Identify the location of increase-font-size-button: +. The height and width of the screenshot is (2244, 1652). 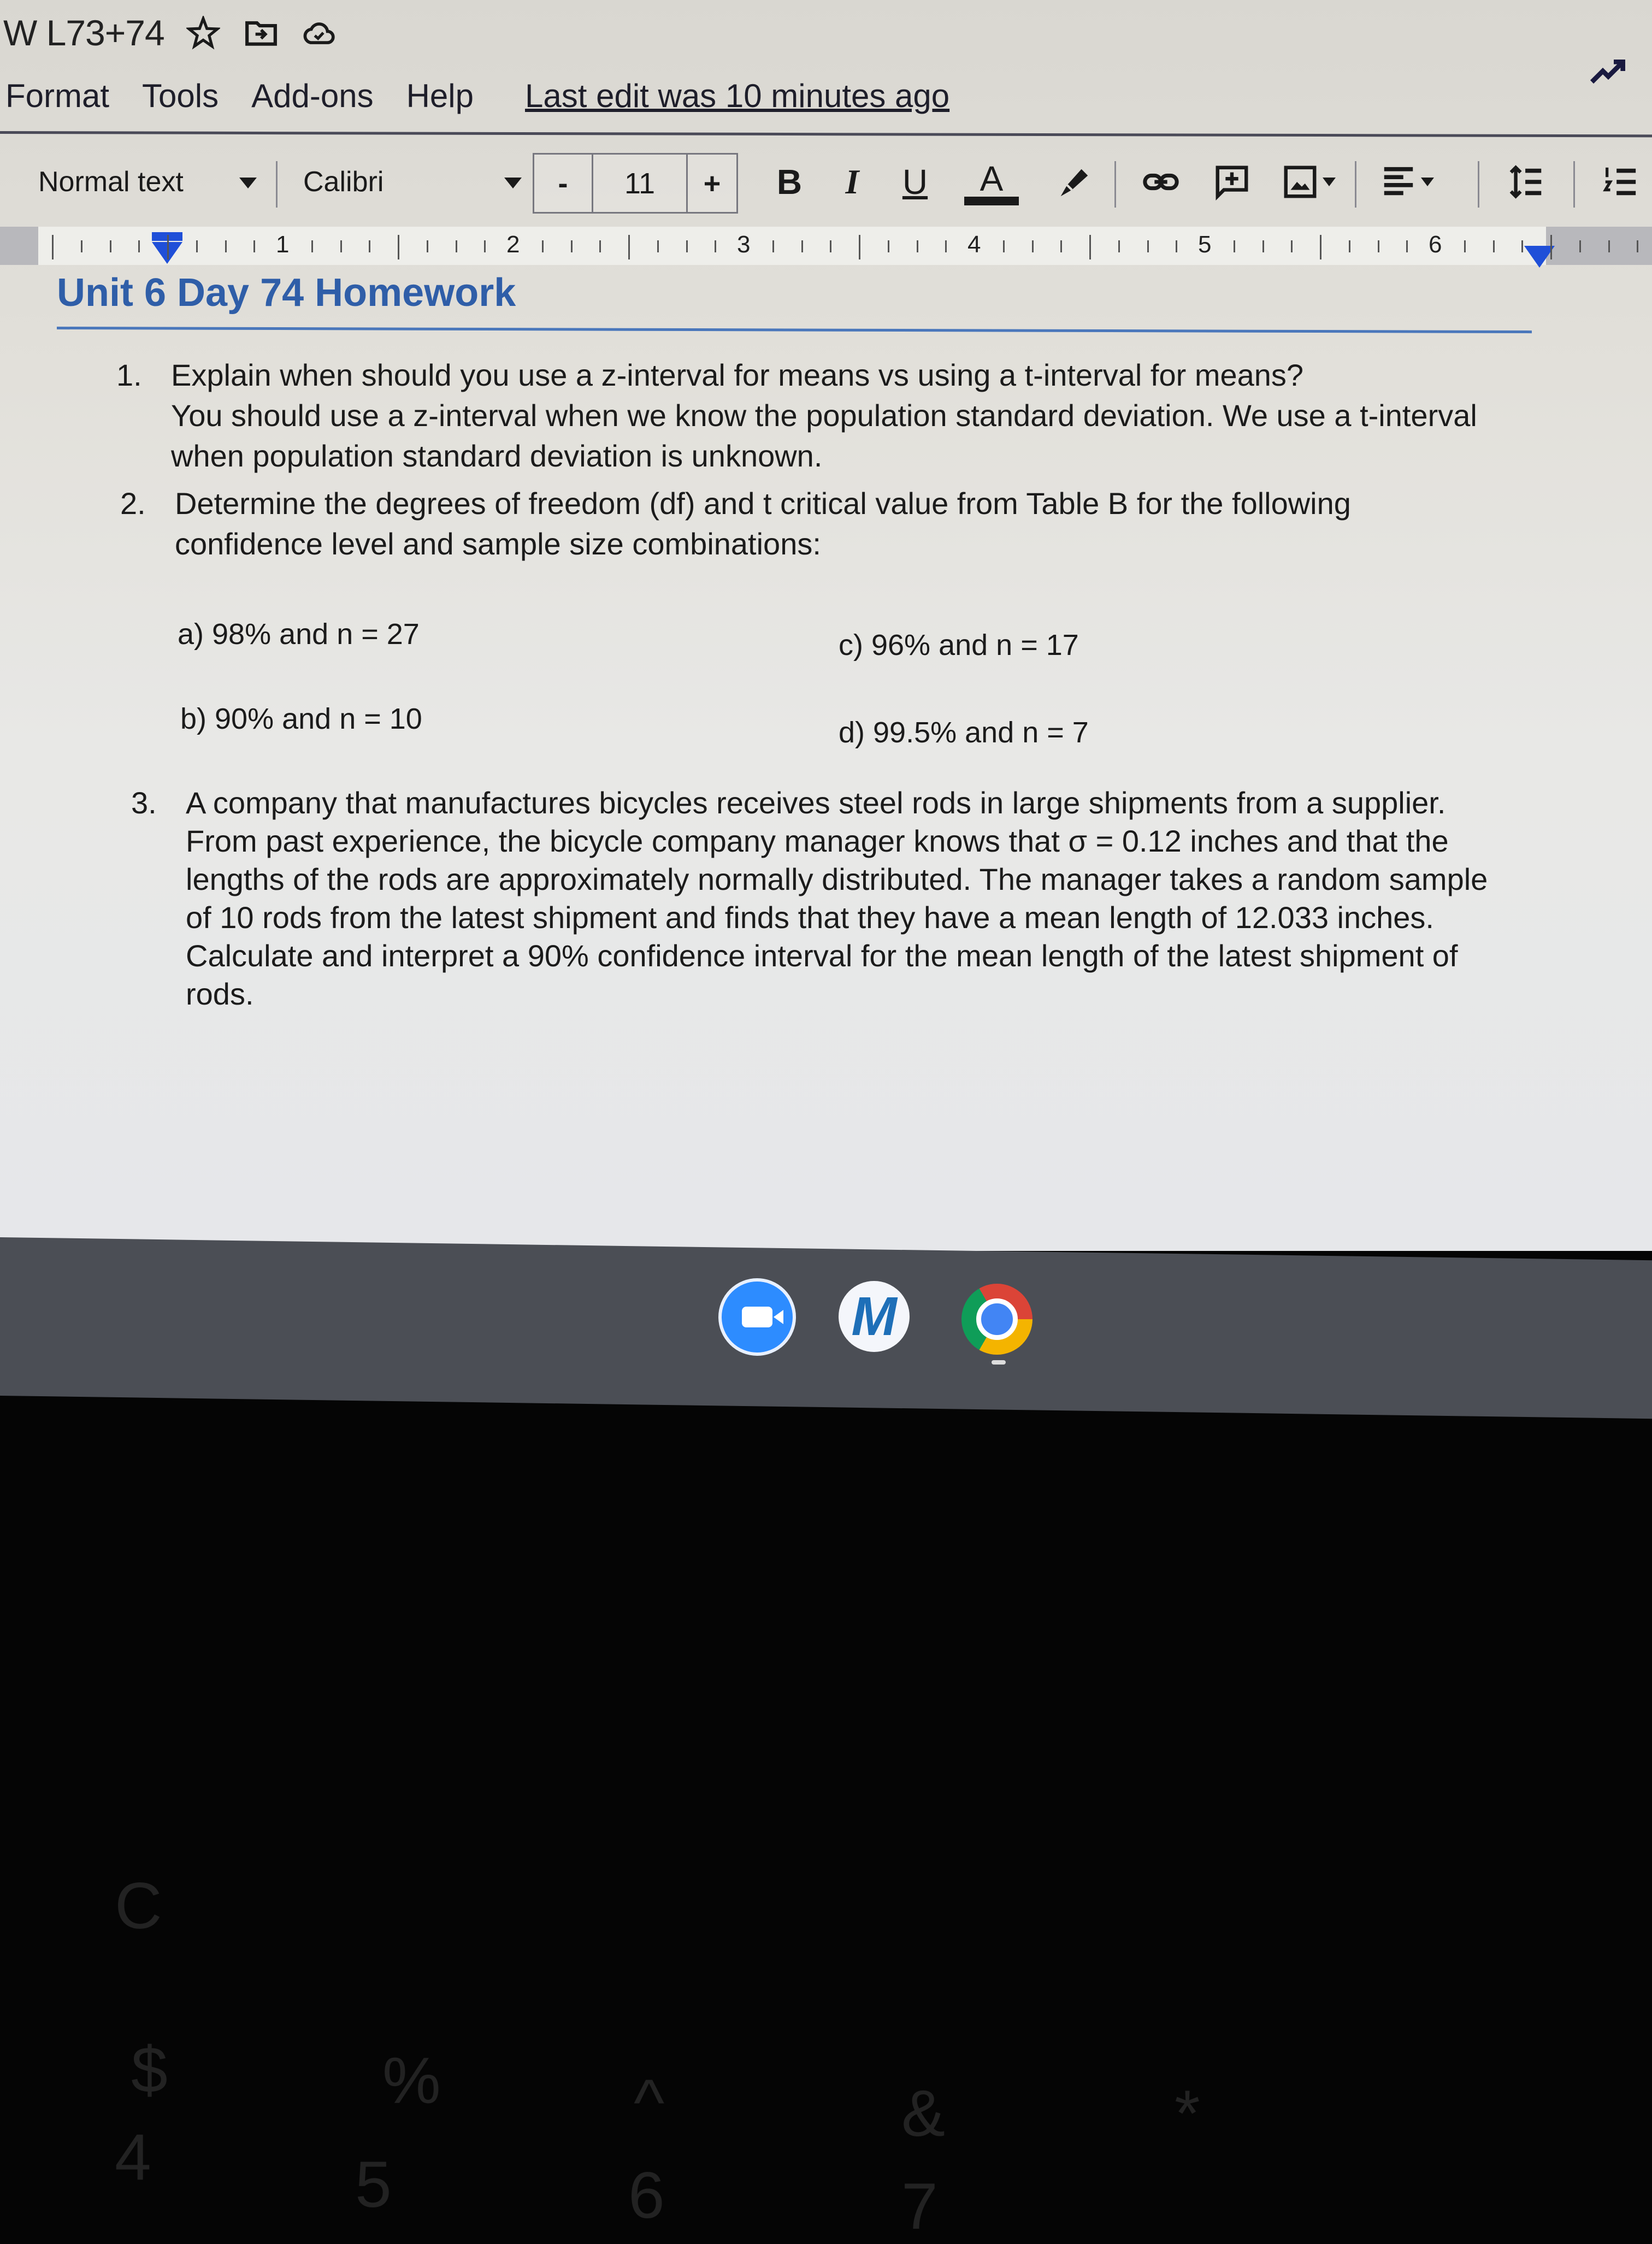
(712, 183).